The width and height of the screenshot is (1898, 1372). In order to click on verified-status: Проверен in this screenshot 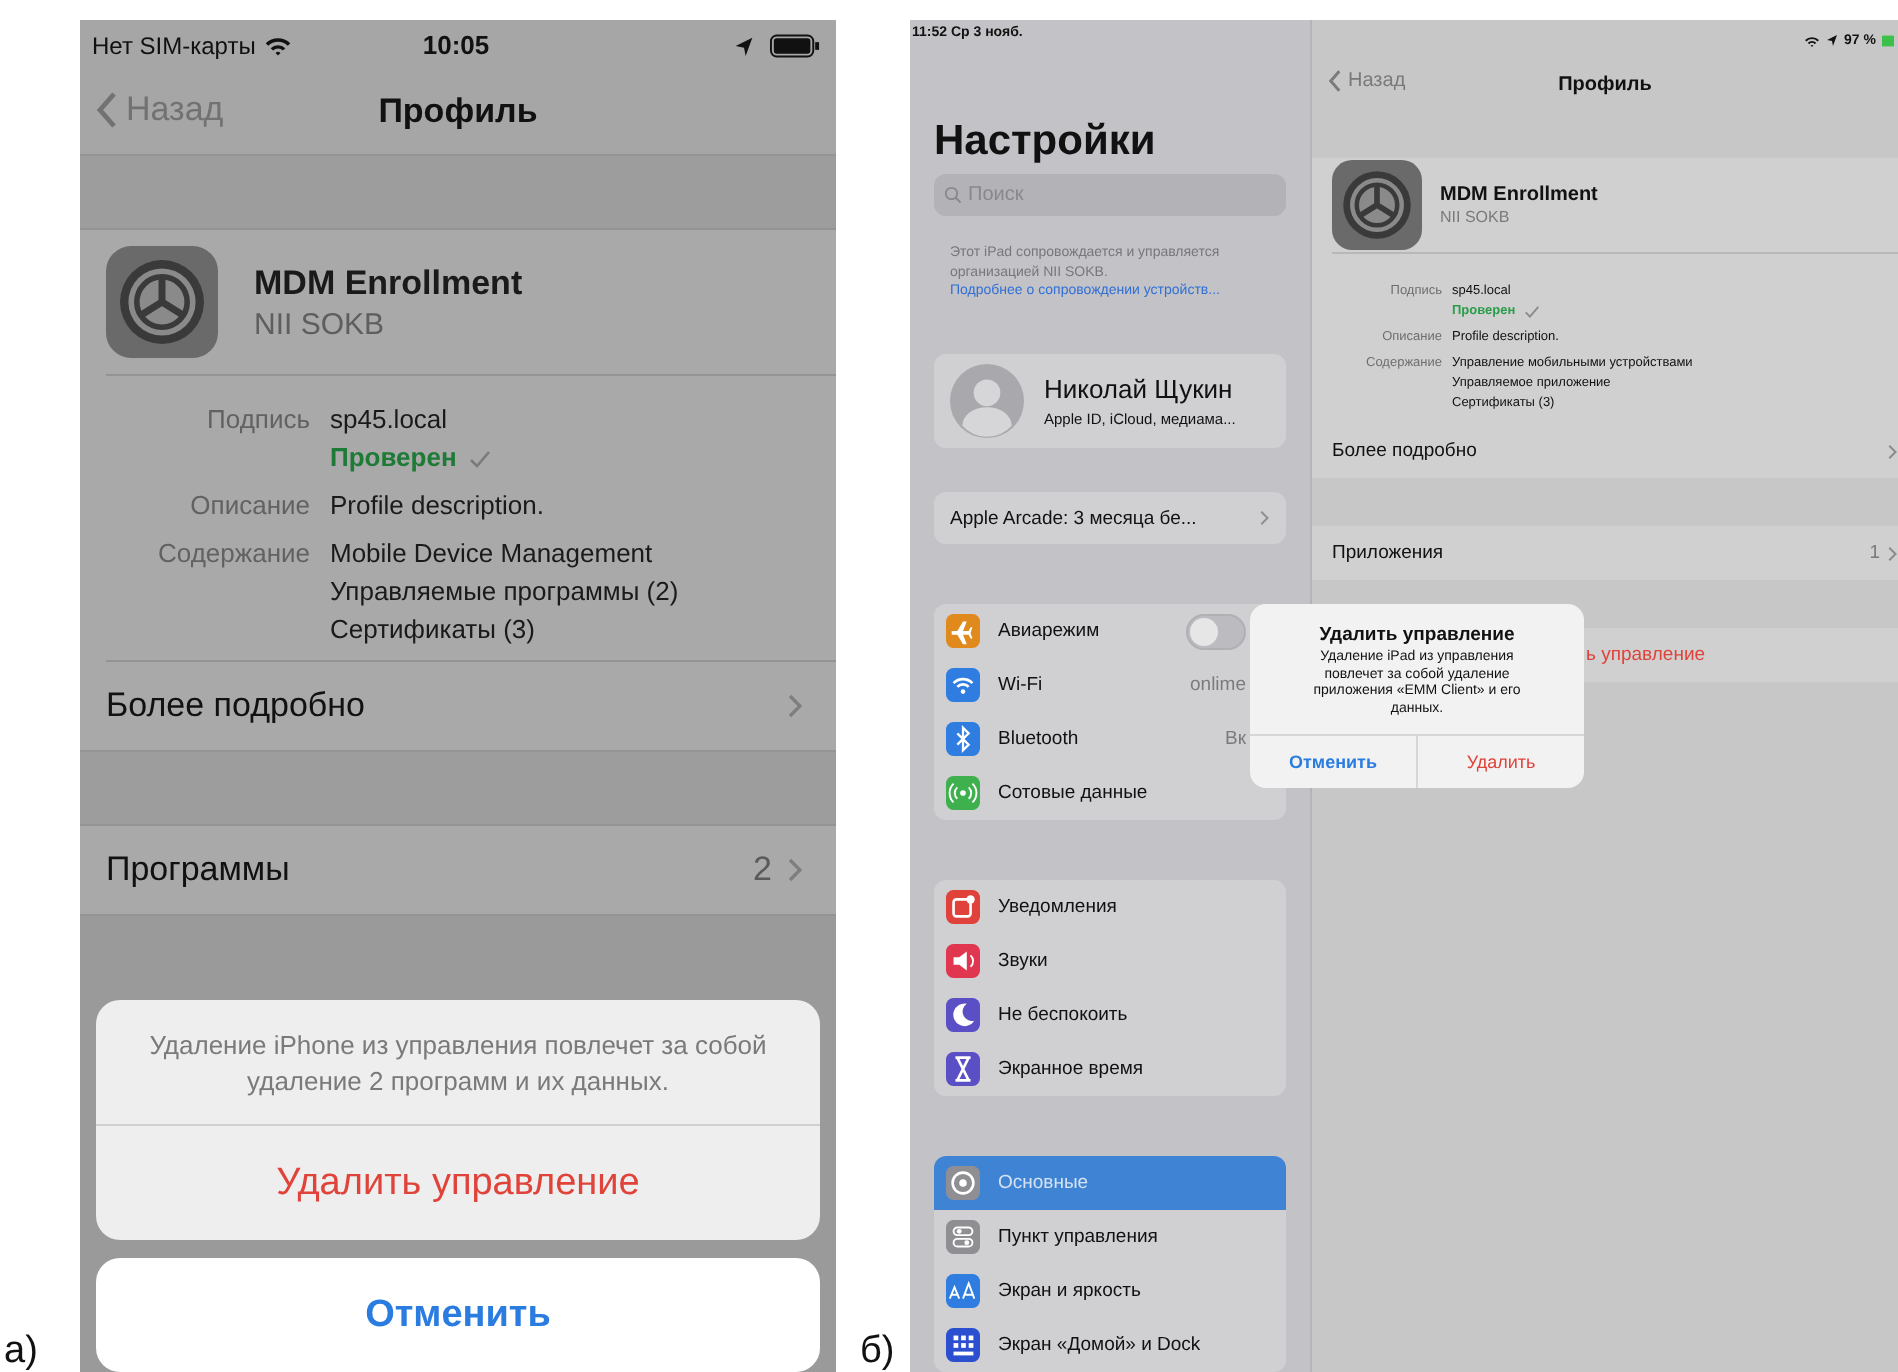, I will do `click(393, 457)`.